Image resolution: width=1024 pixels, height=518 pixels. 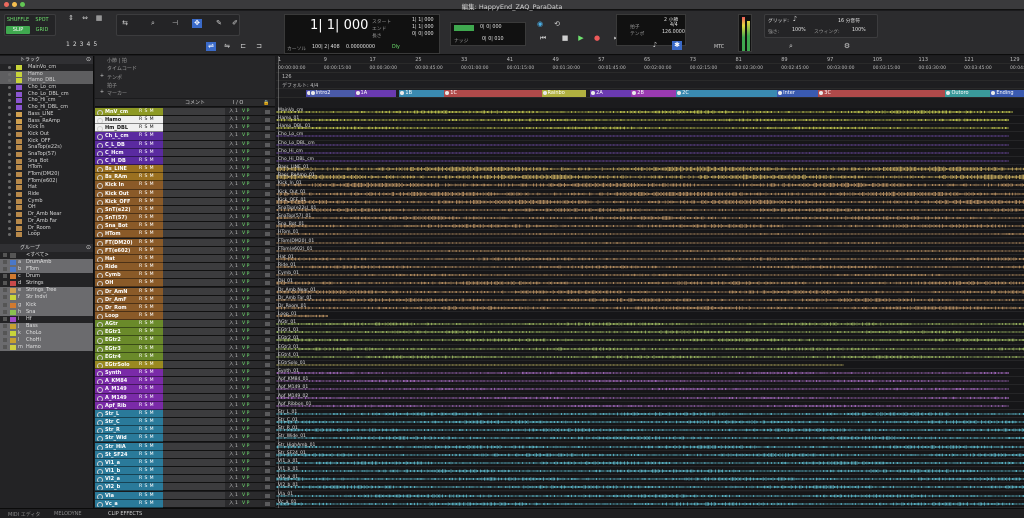 What do you see at coordinates (46, 81) in the screenshot?
I see `track-list-item: Hamo_DBL` at bounding box center [46, 81].